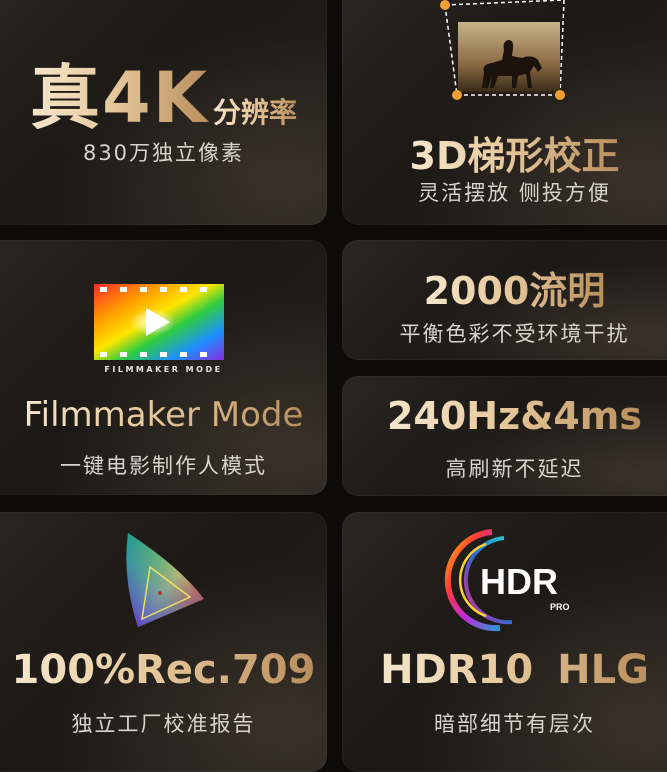 This screenshot has height=772, width=667. Describe the element at coordinates (504, 112) in the screenshot. I see `card-keystone-correction: 3D梯形校正 灵活摆放 侧投方便` at that location.